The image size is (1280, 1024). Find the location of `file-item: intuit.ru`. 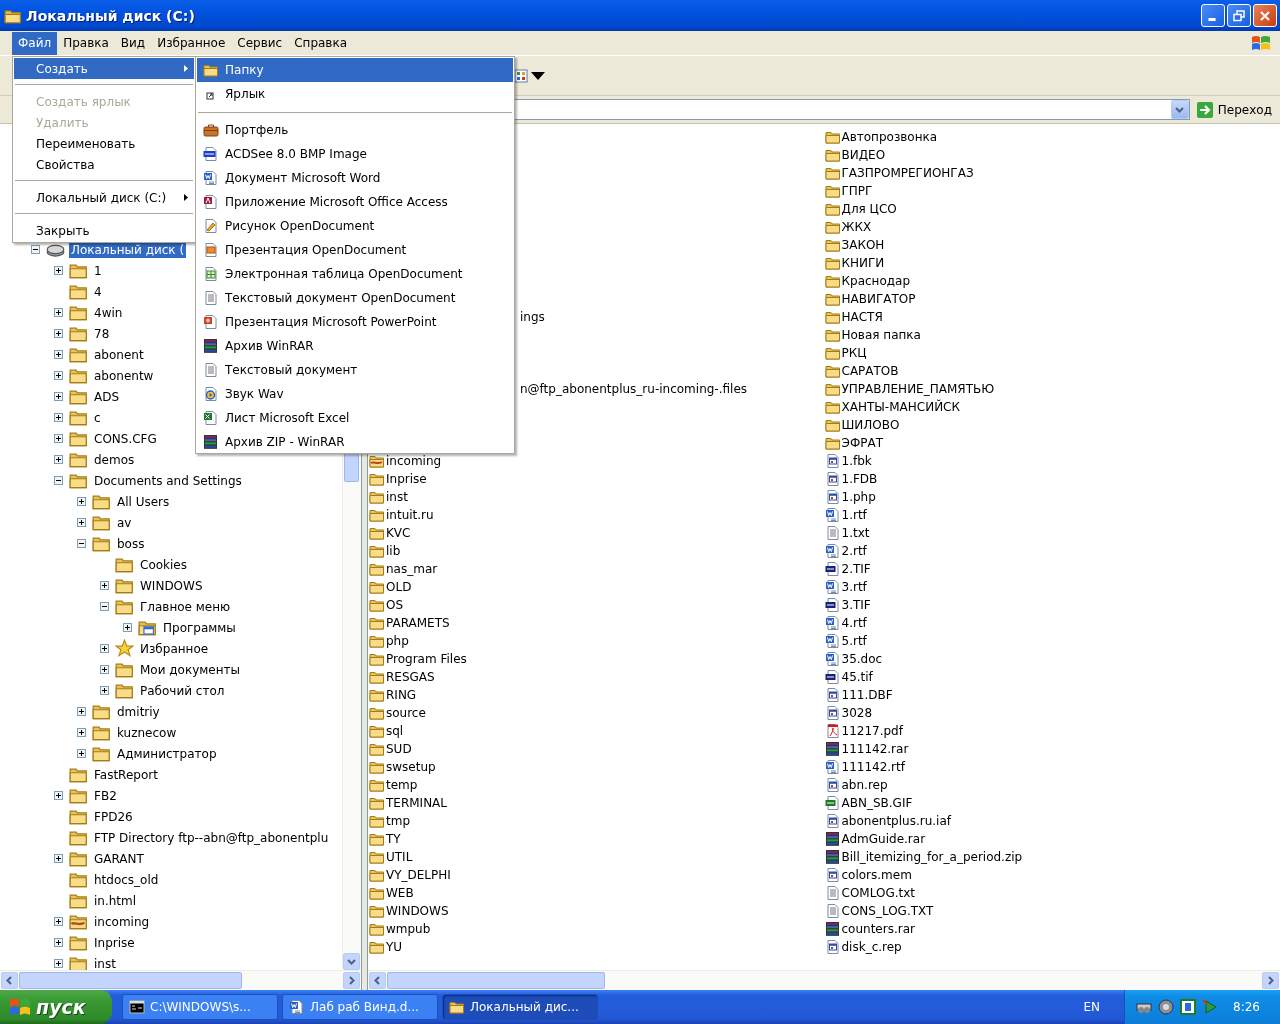

file-item: intuit.ru is located at coordinates (402, 515).